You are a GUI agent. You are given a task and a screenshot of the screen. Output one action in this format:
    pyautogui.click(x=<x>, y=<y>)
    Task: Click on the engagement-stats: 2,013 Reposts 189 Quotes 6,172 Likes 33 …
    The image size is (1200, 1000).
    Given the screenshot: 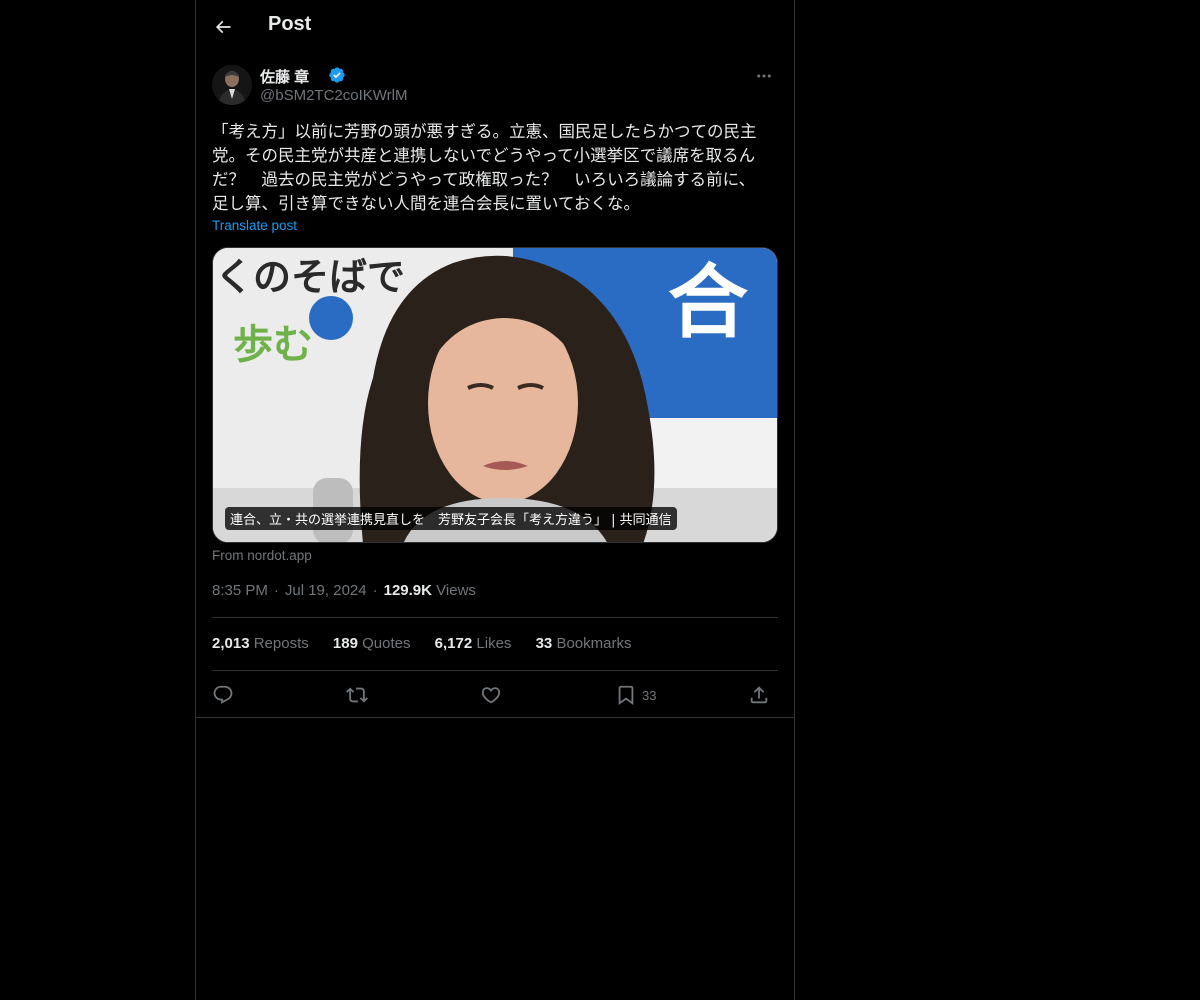 What is the action you would take?
    pyautogui.click(x=431, y=643)
    